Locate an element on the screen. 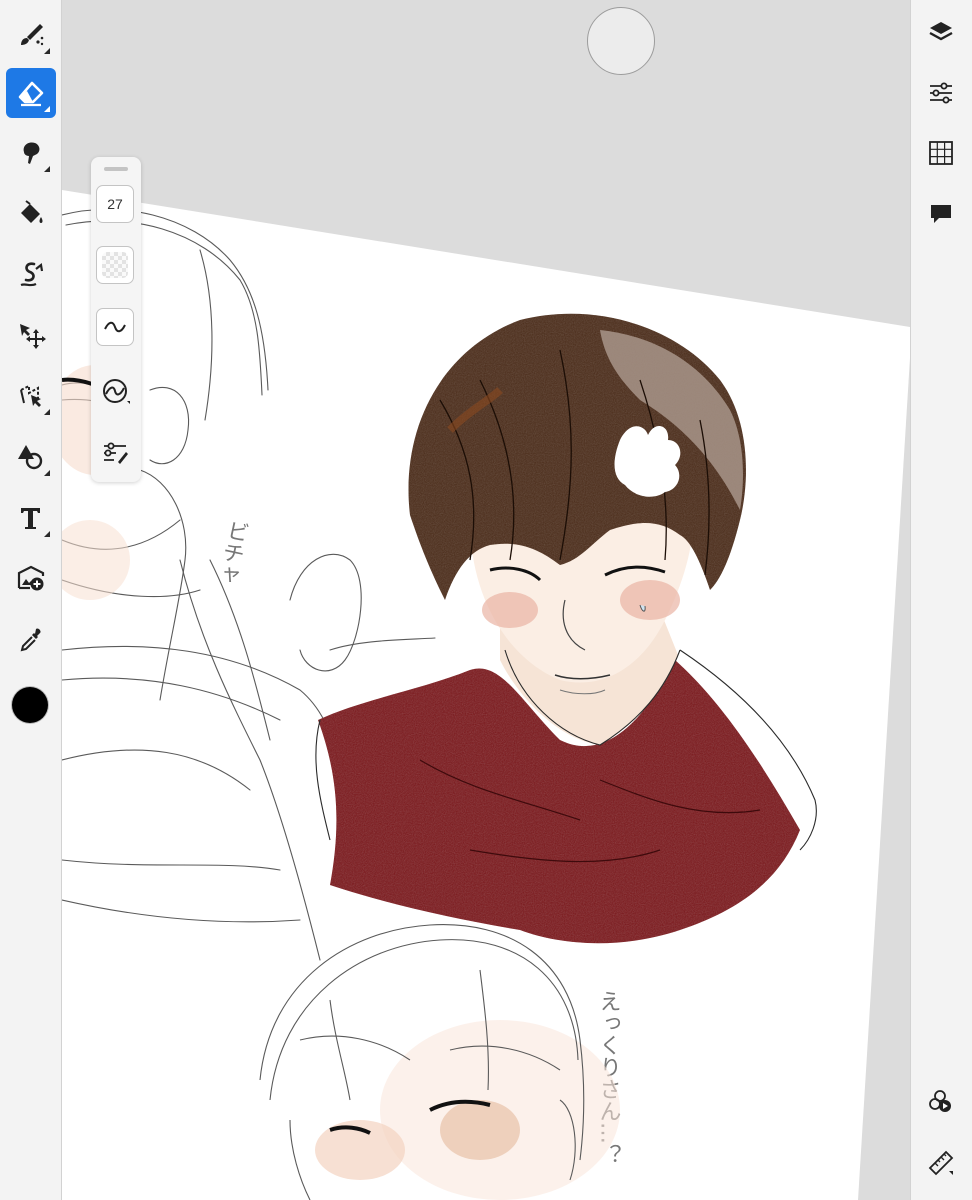  smudge-tool is located at coordinates (31, 153).